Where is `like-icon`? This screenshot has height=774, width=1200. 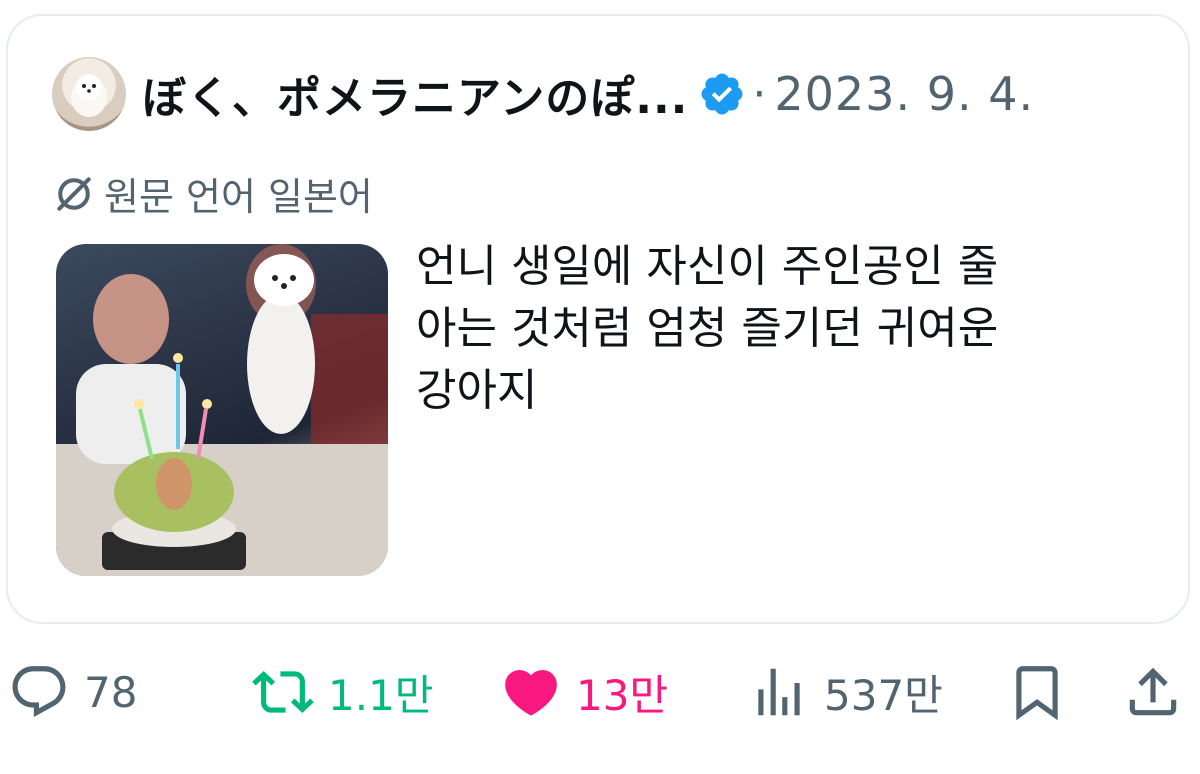 like-icon is located at coordinates (531, 693).